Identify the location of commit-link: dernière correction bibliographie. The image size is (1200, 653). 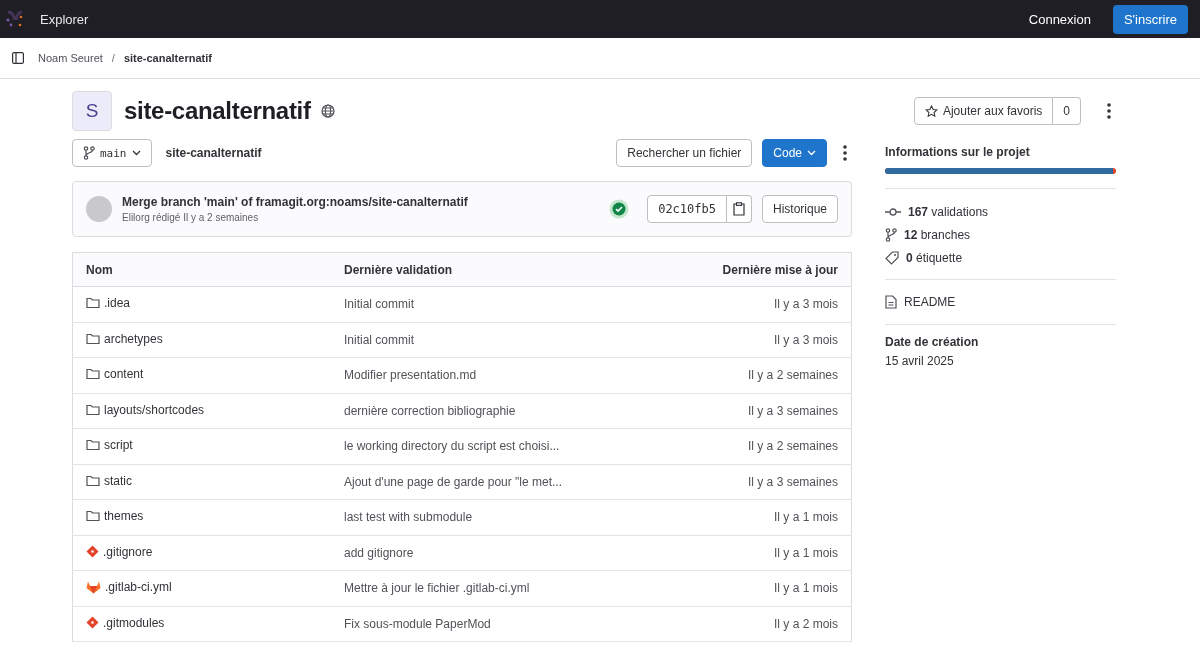
(430, 410).